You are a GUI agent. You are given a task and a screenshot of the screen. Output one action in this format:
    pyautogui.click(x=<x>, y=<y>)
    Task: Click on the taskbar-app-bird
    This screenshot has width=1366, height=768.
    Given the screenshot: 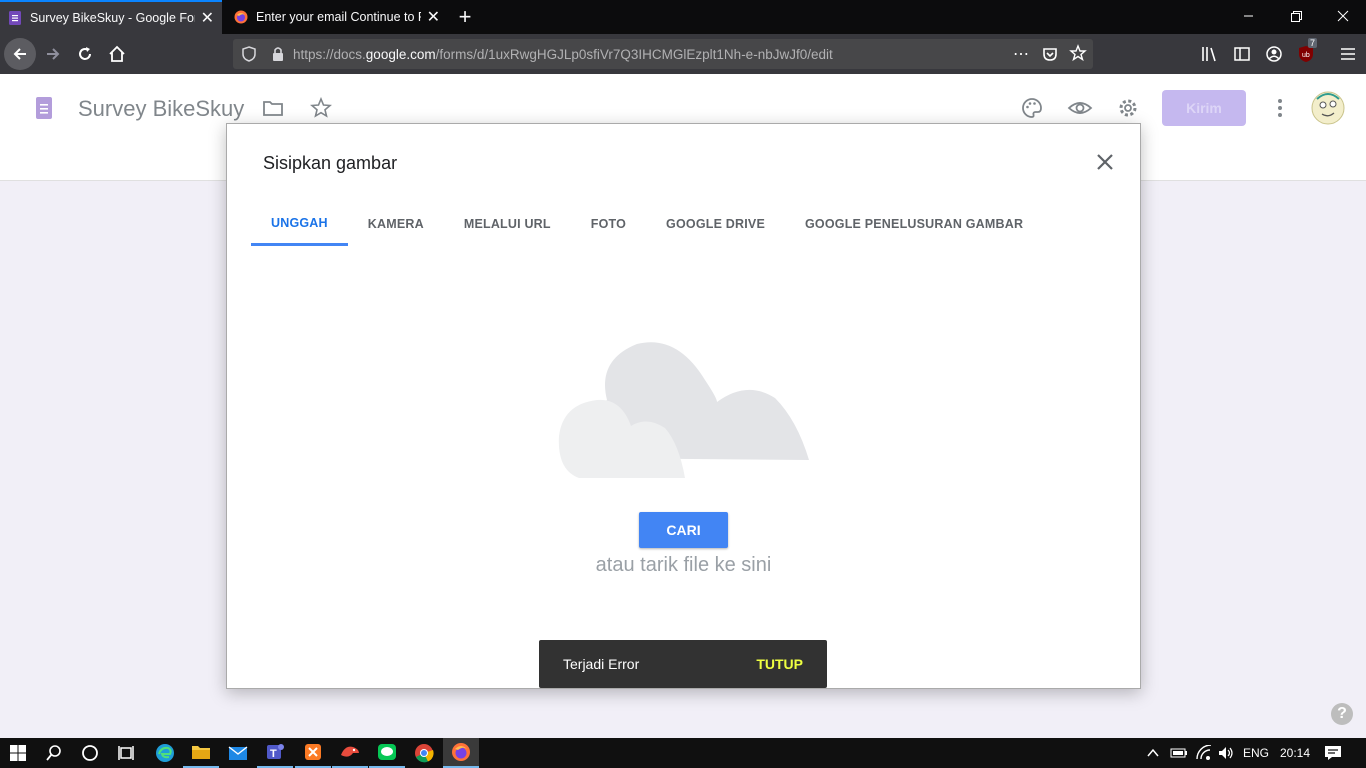 What is the action you would take?
    pyautogui.click(x=350, y=753)
    